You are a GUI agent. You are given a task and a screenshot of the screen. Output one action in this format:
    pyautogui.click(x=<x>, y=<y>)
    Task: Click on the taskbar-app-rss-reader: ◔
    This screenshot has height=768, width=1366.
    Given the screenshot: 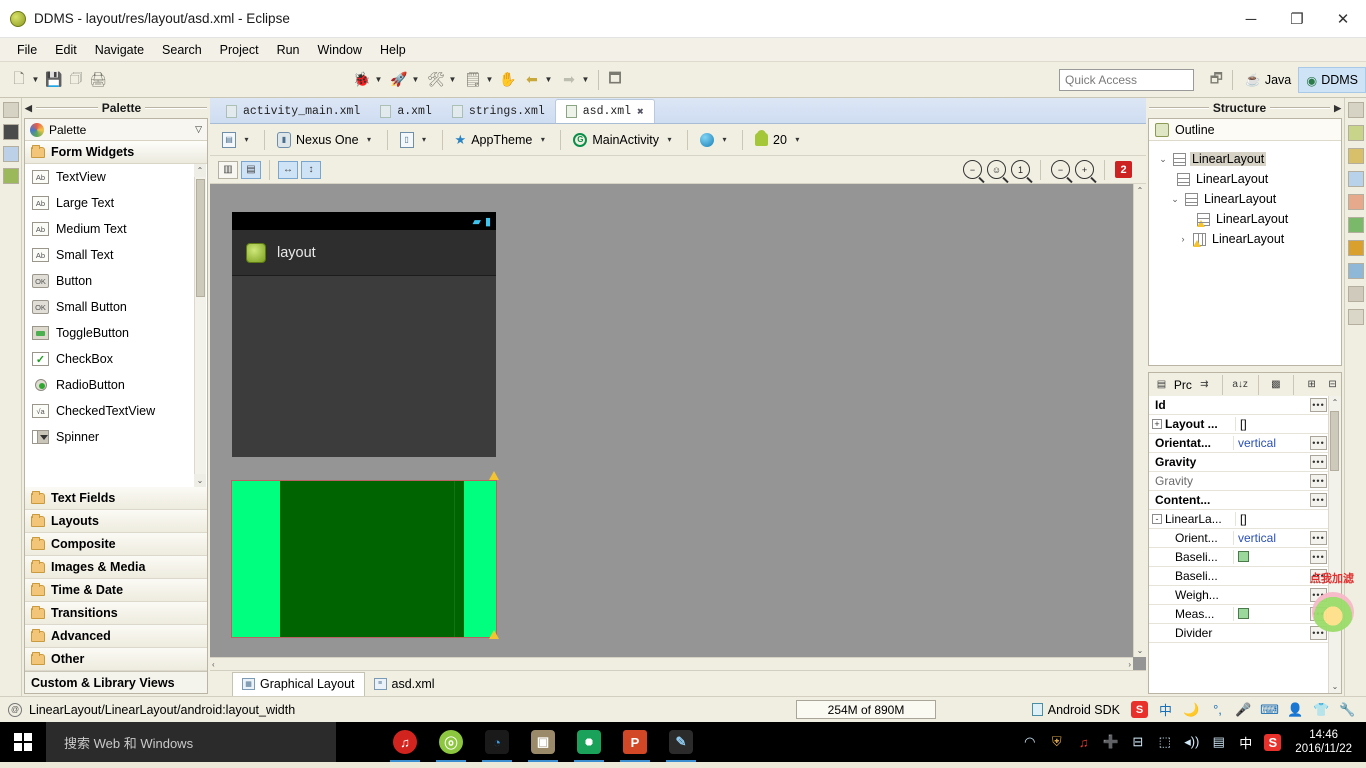 What is the action you would take?
    pyautogui.click(x=497, y=742)
    